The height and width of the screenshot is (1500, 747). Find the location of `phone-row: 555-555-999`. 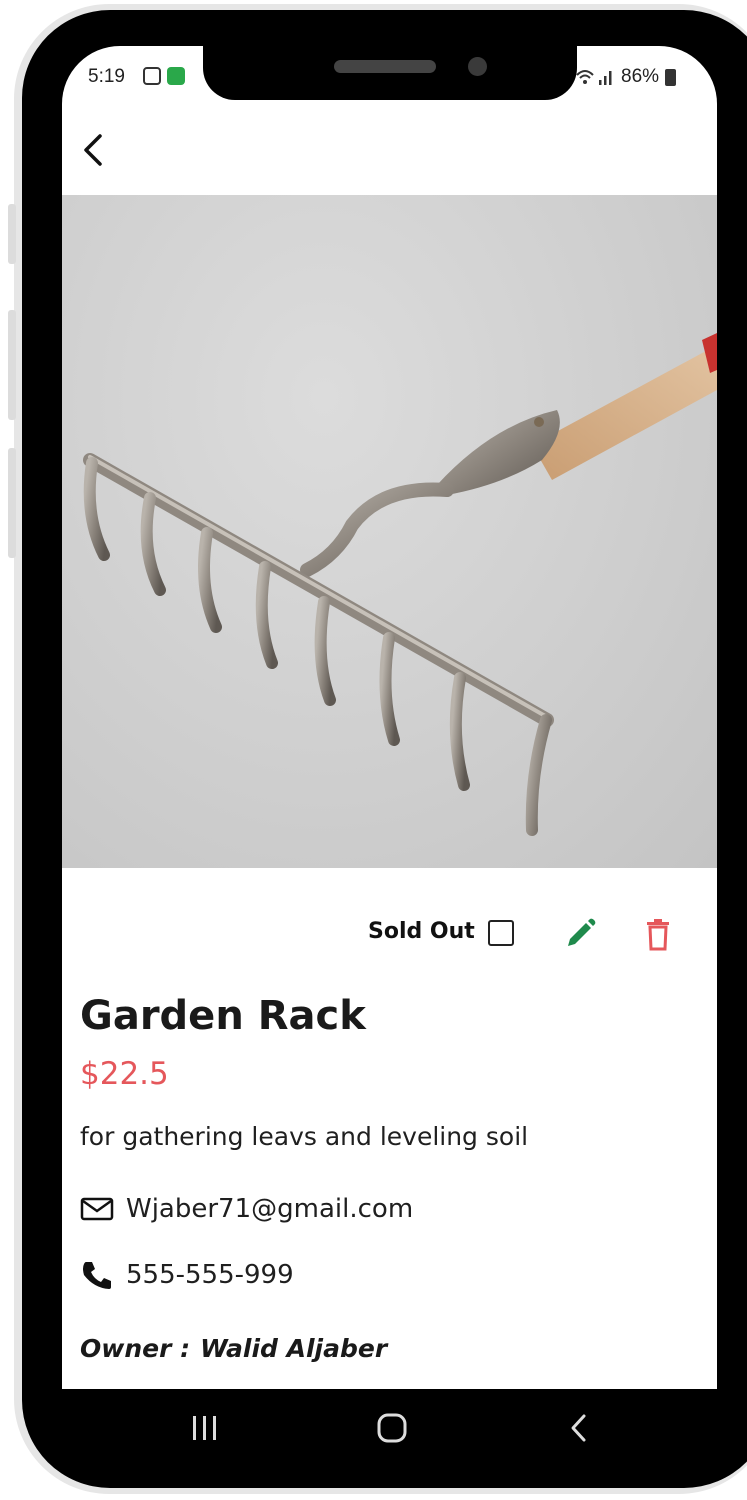

phone-row: 555-555-999 is located at coordinates (187, 1275).